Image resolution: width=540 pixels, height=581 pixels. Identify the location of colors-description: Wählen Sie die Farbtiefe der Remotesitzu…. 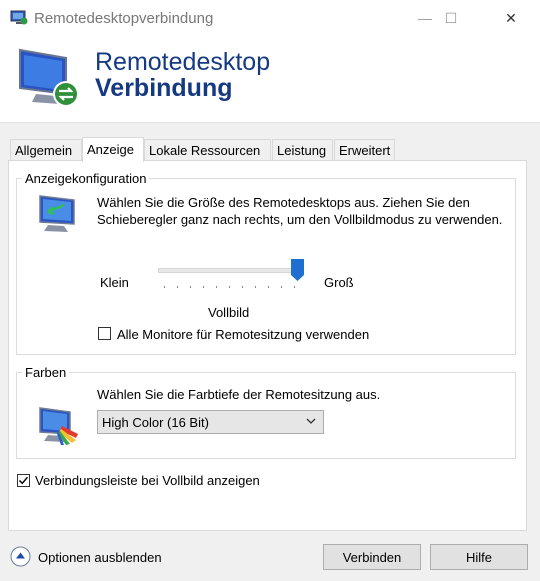
(239, 394).